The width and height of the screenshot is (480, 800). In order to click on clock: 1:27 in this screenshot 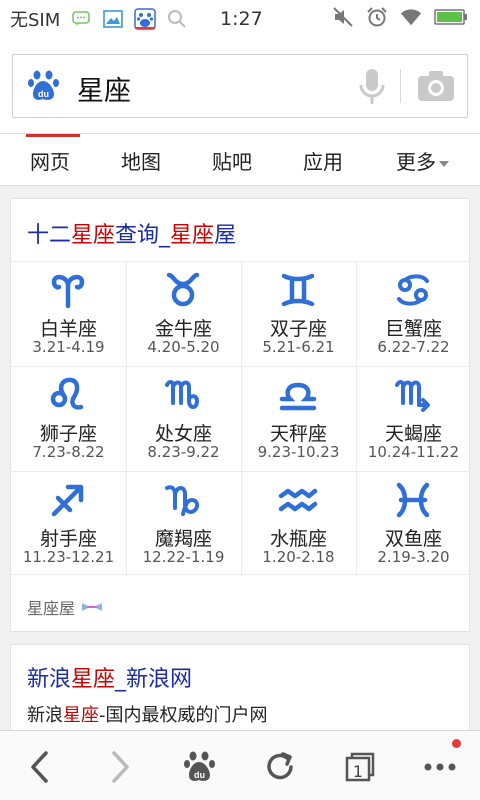, I will do `click(241, 19)`.